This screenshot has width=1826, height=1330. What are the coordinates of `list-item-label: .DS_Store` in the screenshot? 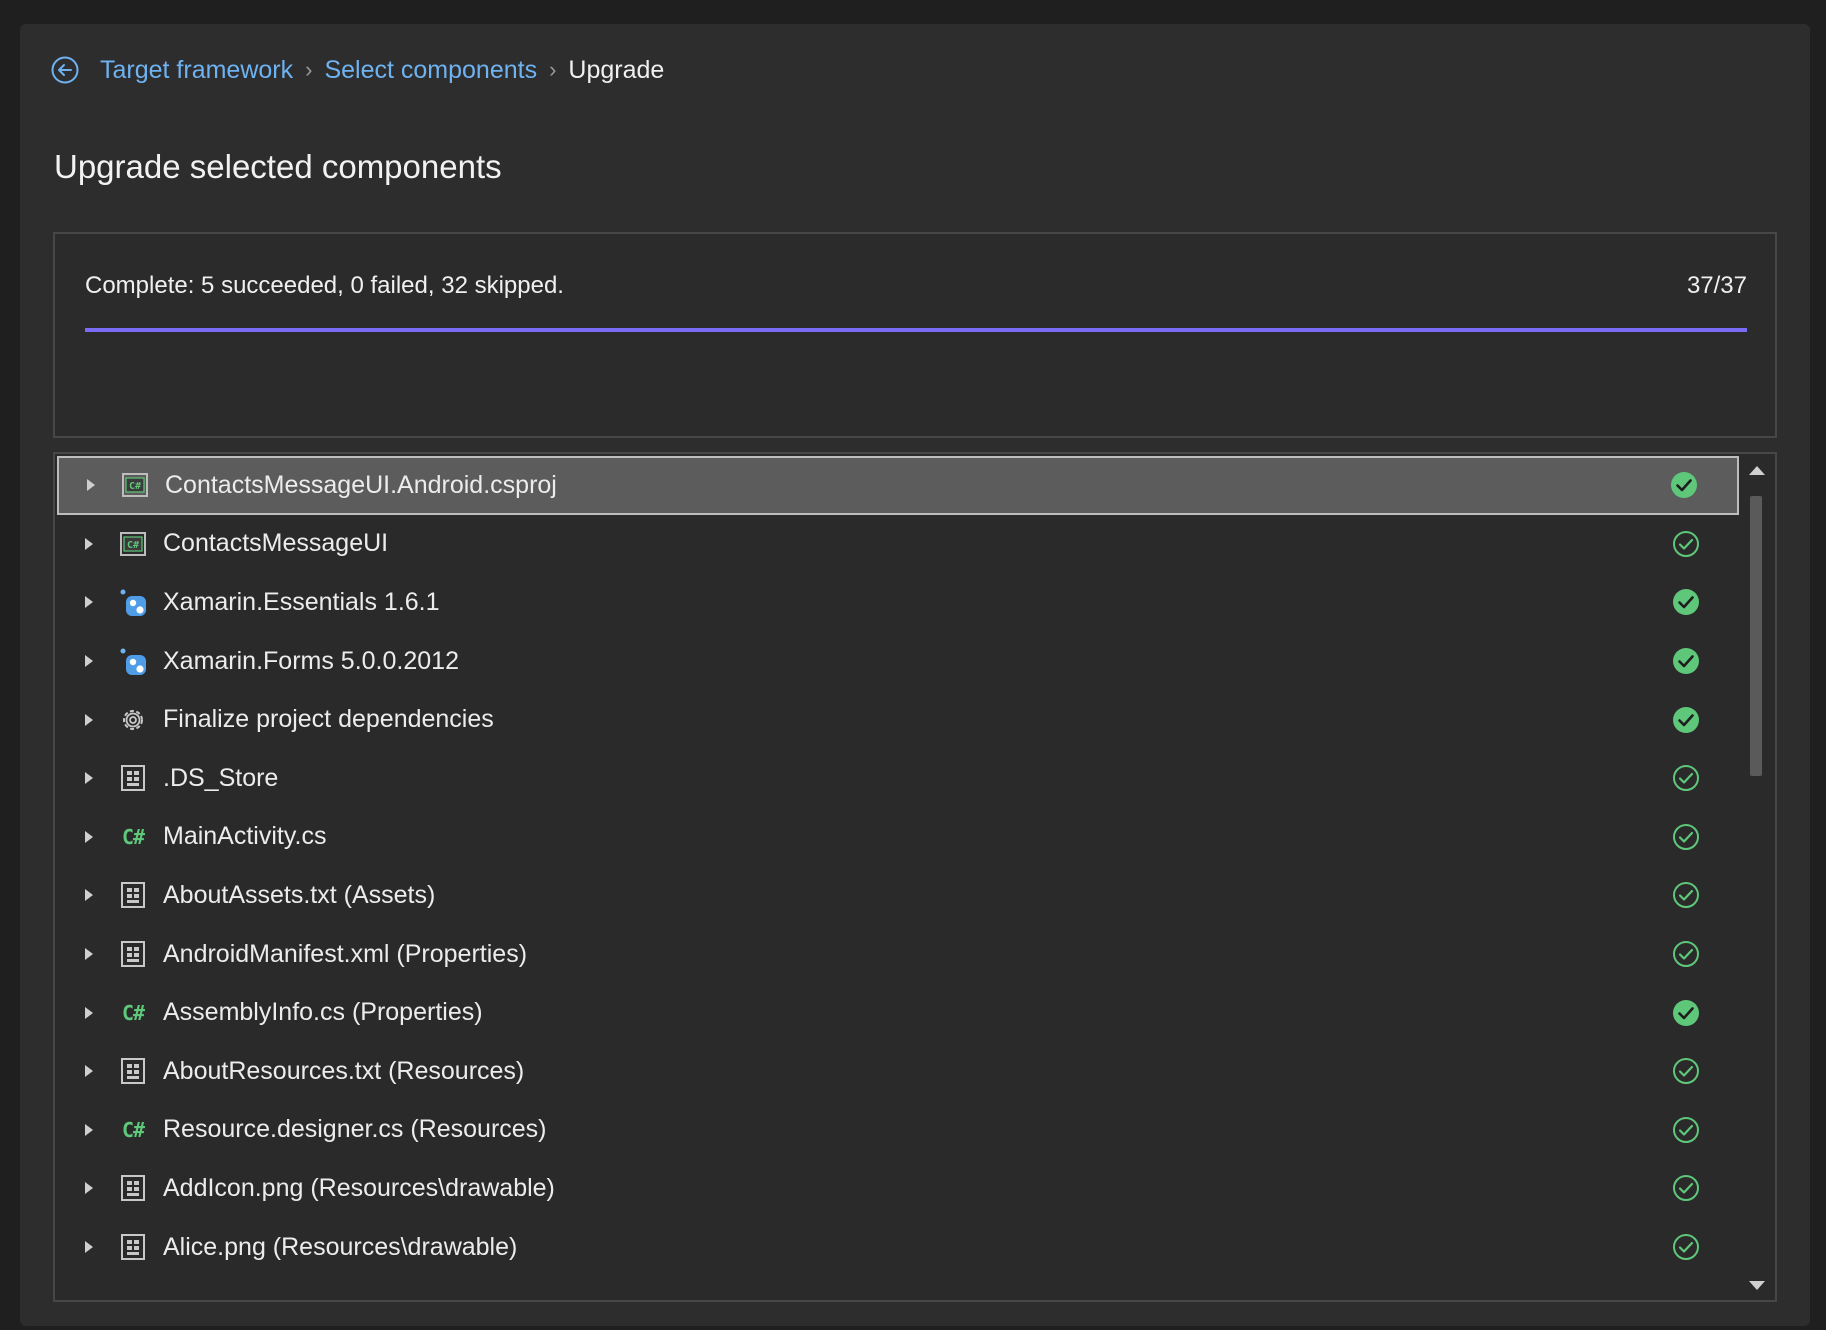 It's located at (221, 777).